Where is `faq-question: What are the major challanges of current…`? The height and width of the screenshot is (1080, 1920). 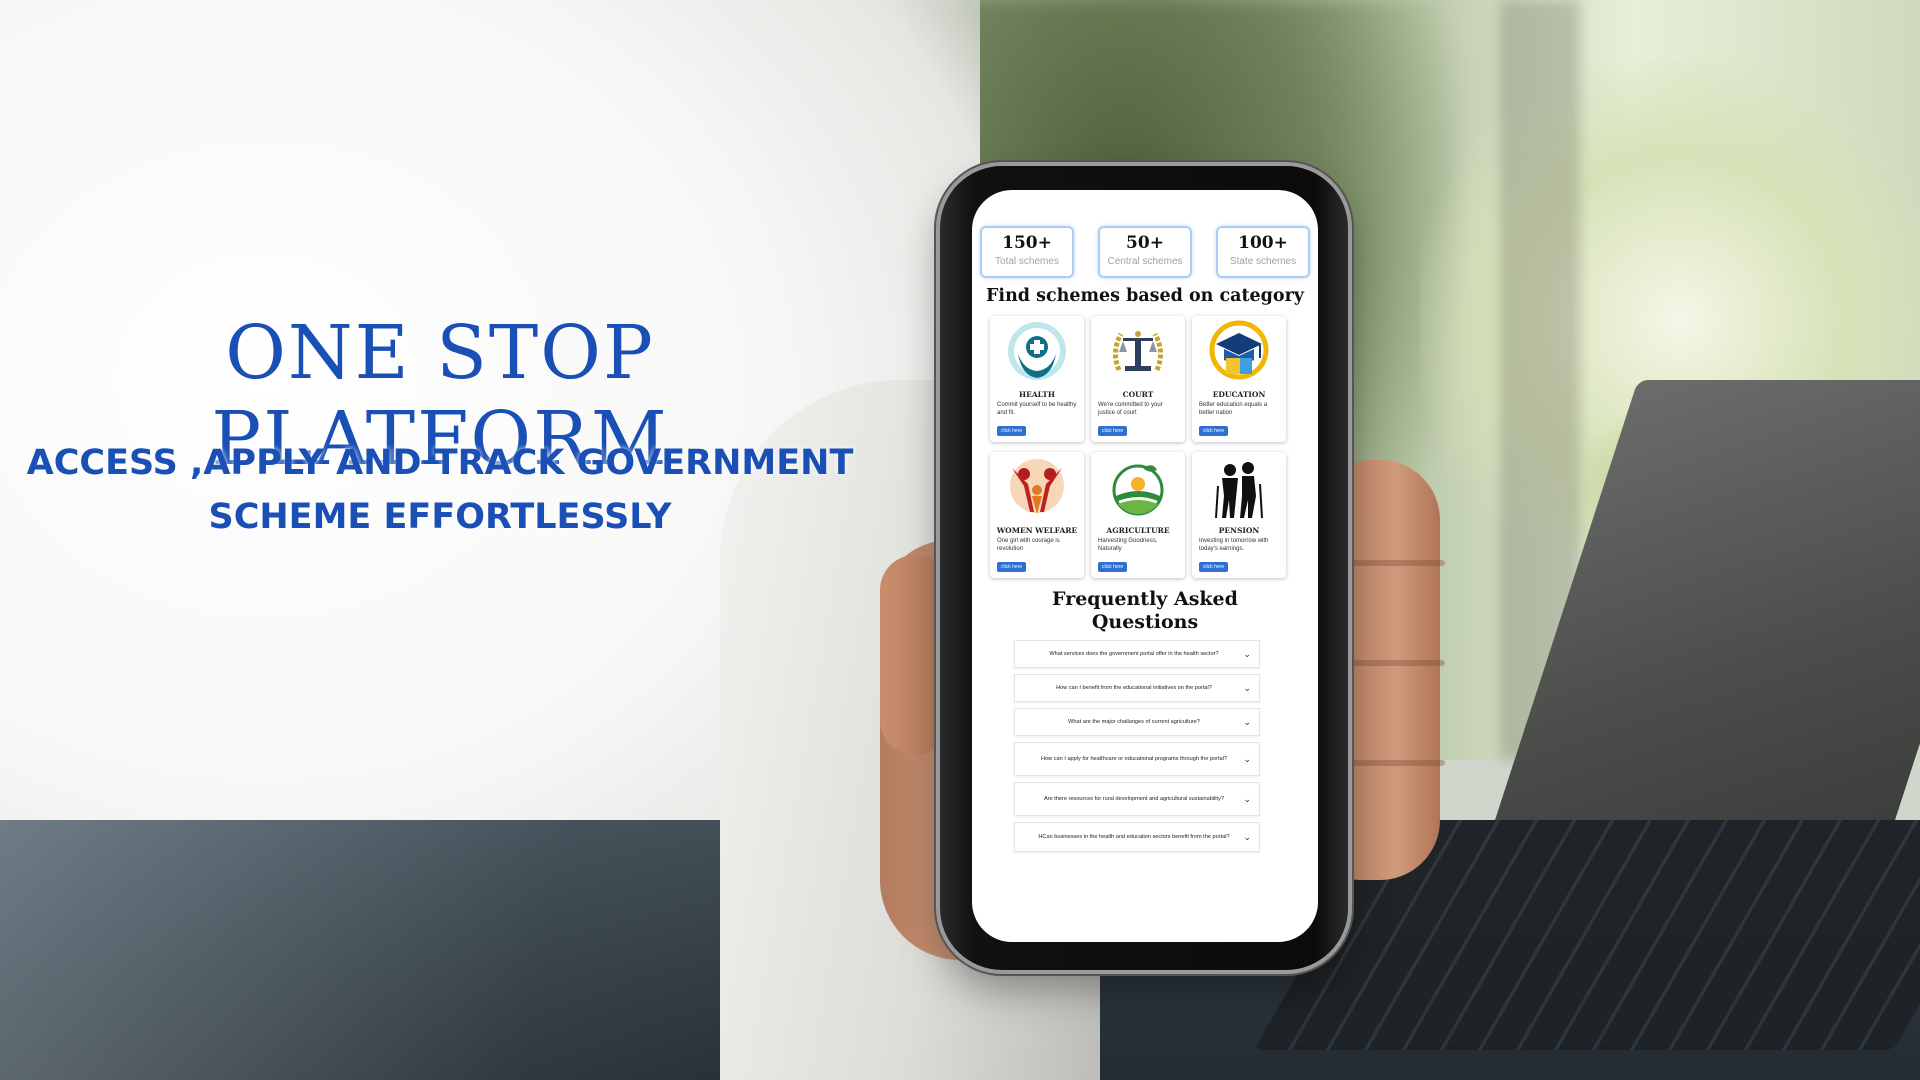 faq-question: What are the major challanges of current… is located at coordinates (1134, 721).